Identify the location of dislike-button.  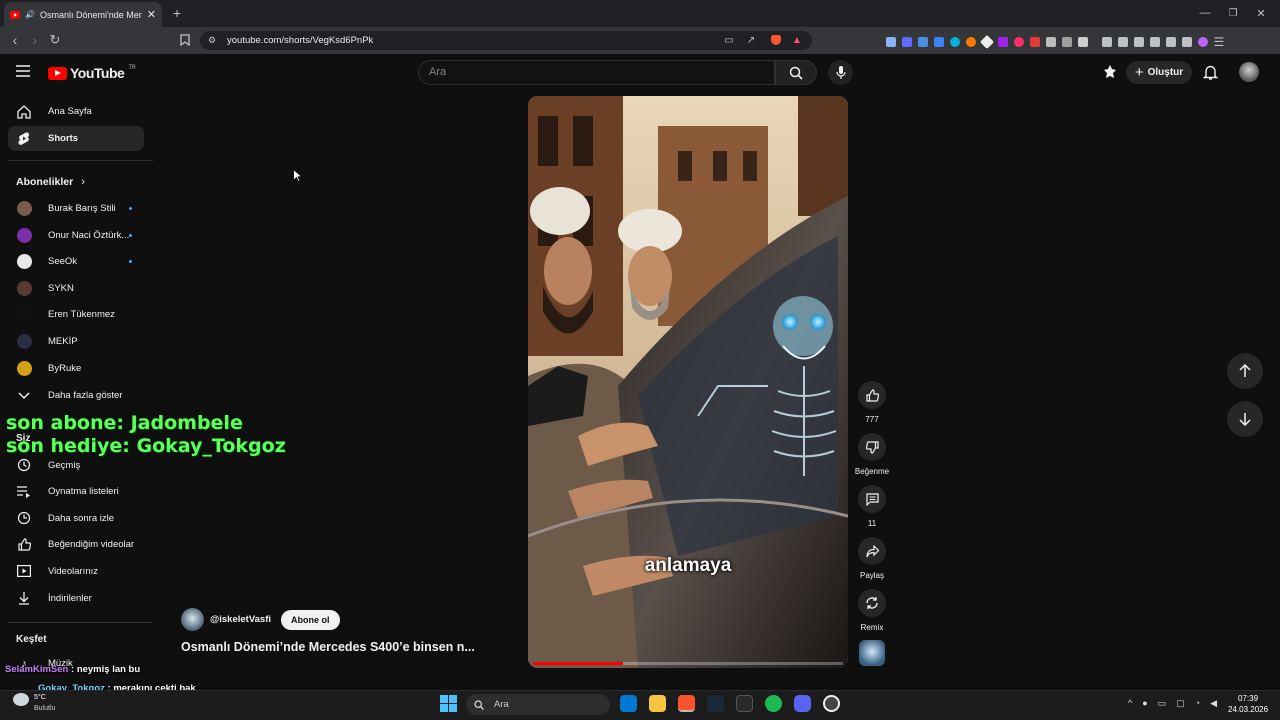
(872, 447).